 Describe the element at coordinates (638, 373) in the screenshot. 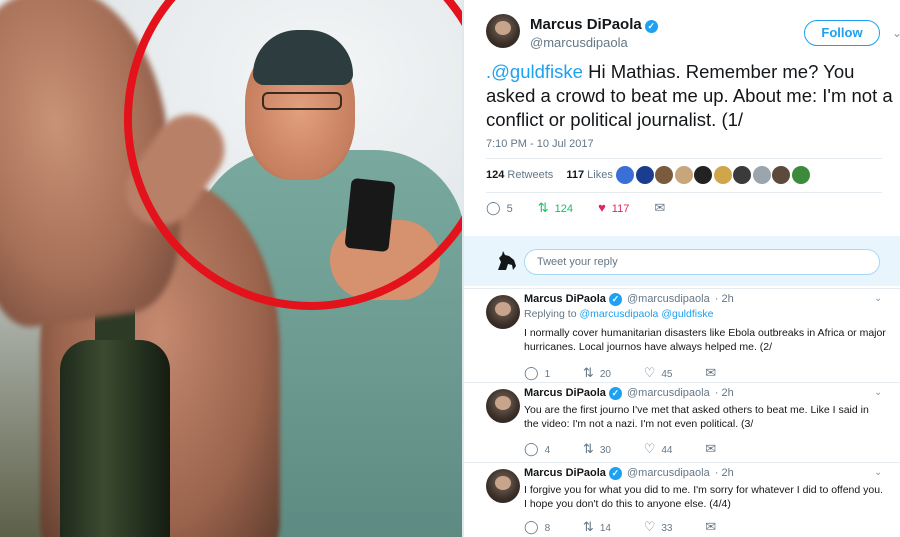

I see `reply-actions: ◯ 1 ⇅ 20 ♡ 45 ✉` at that location.